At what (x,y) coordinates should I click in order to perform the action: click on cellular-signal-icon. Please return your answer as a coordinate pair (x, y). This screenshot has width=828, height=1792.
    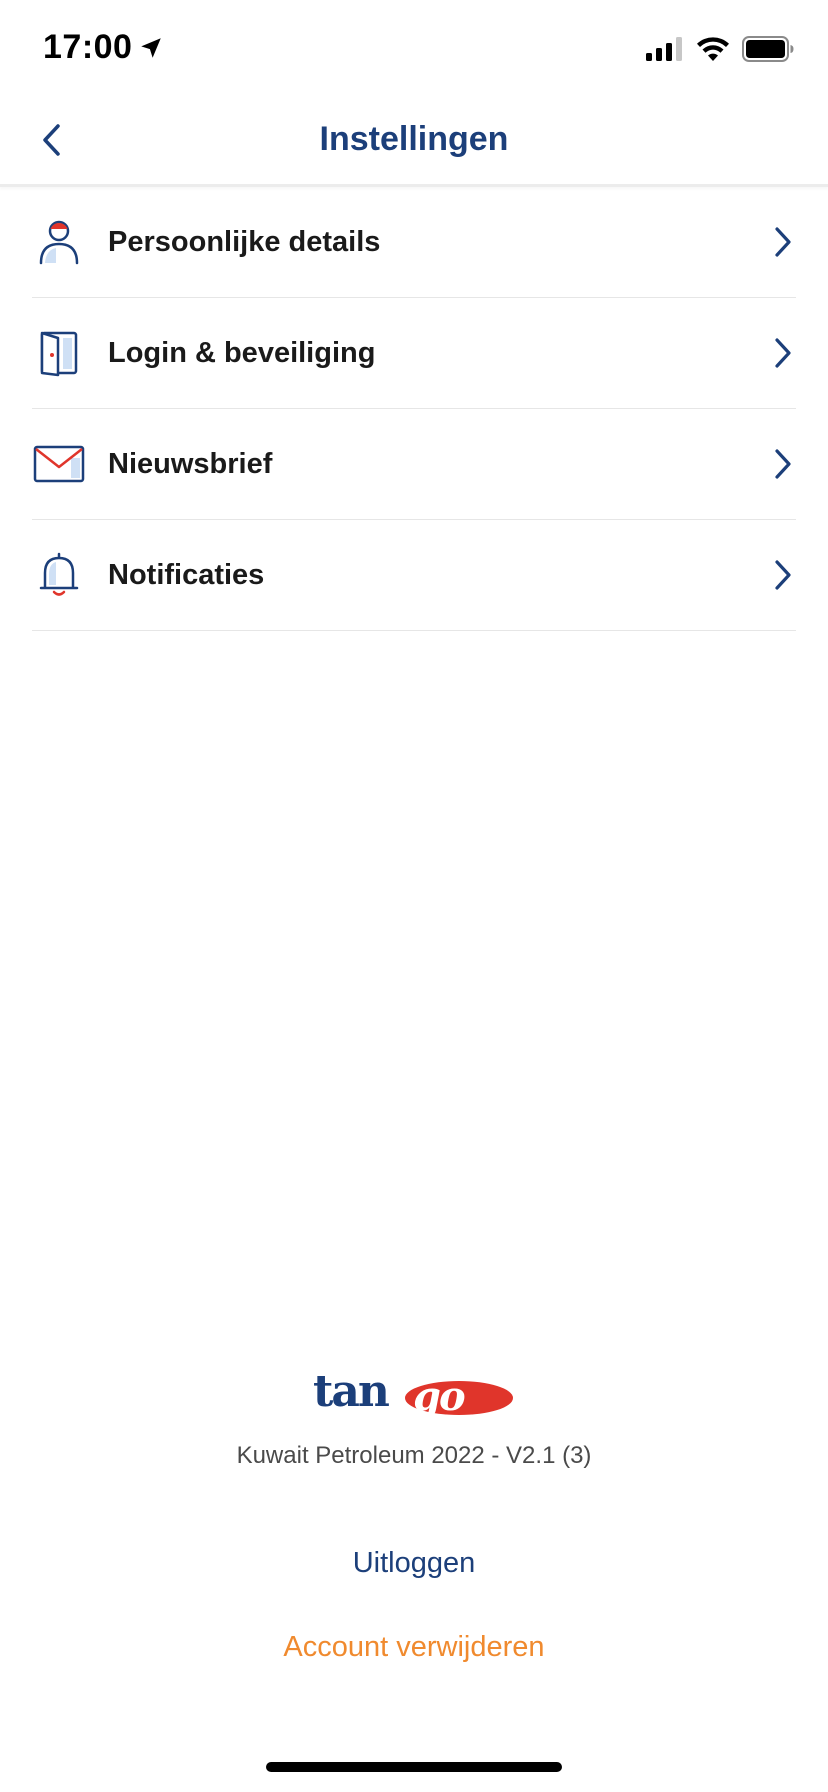
    Looking at the image, I should click on (664, 49).